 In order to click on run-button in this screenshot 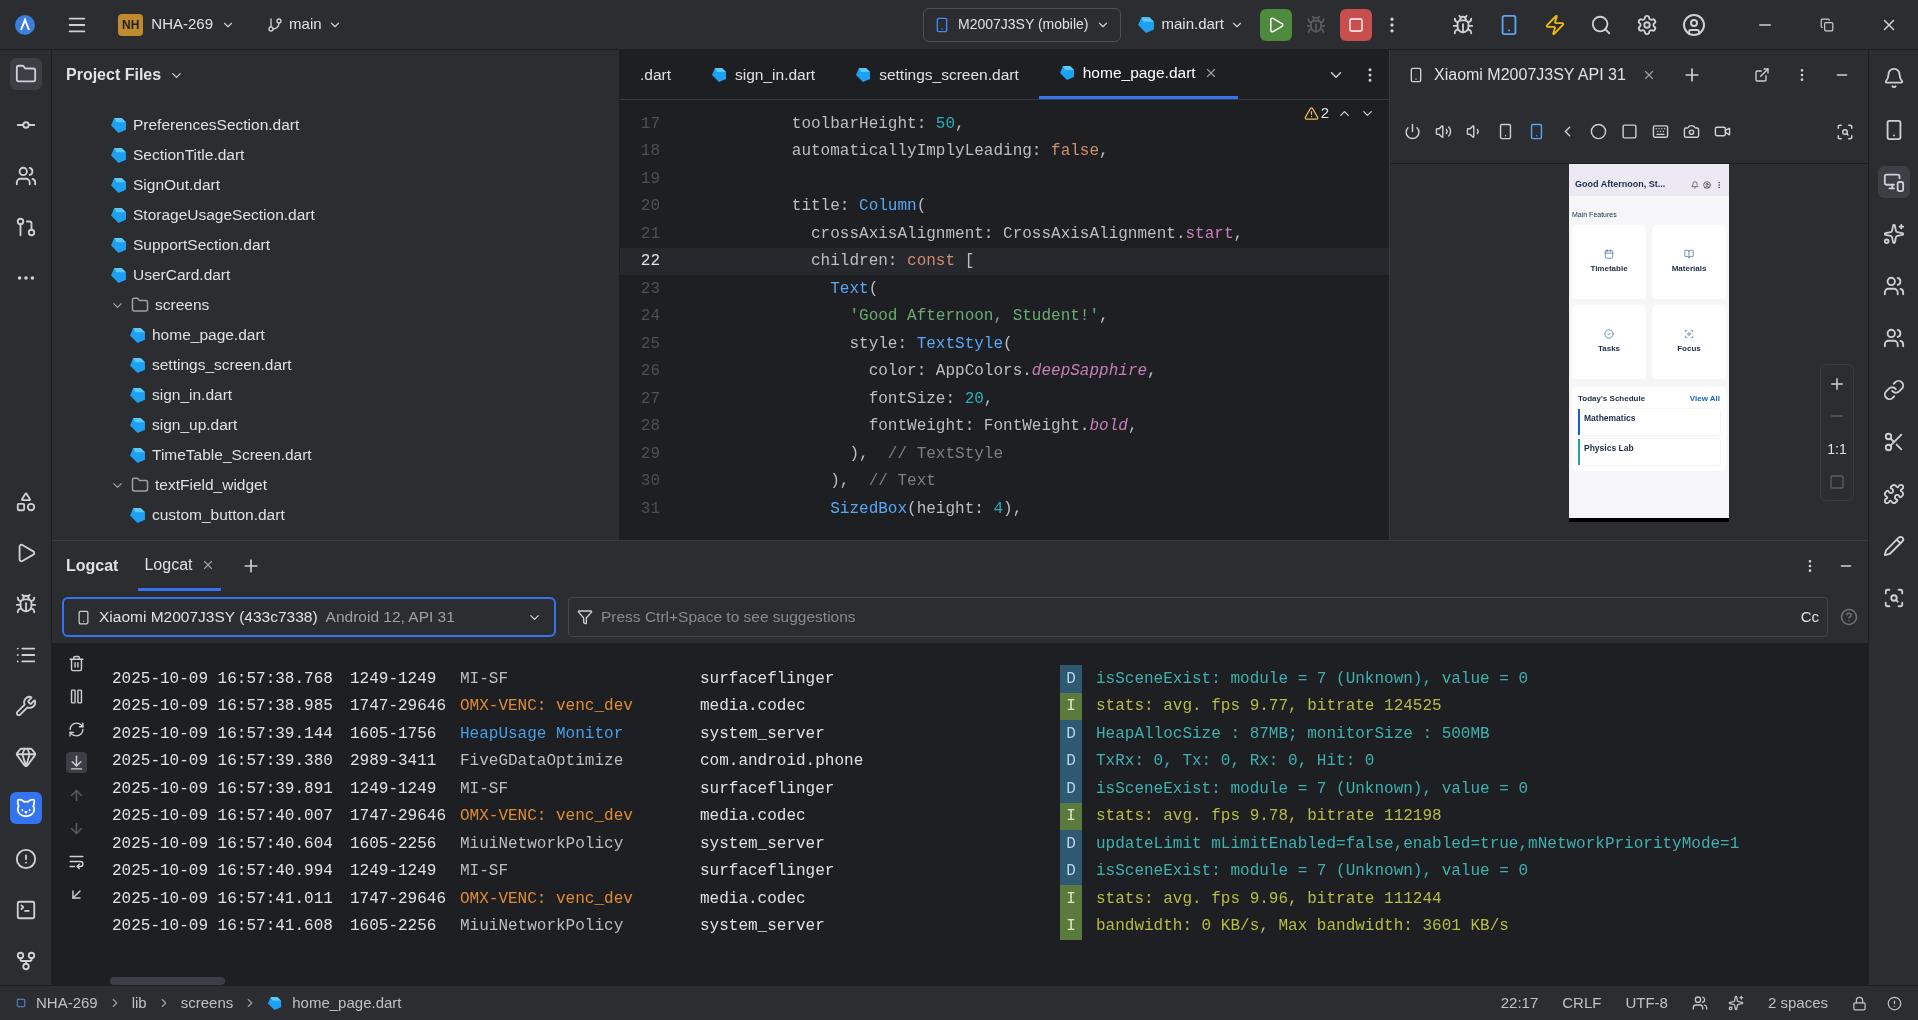, I will do `click(1276, 24)`.